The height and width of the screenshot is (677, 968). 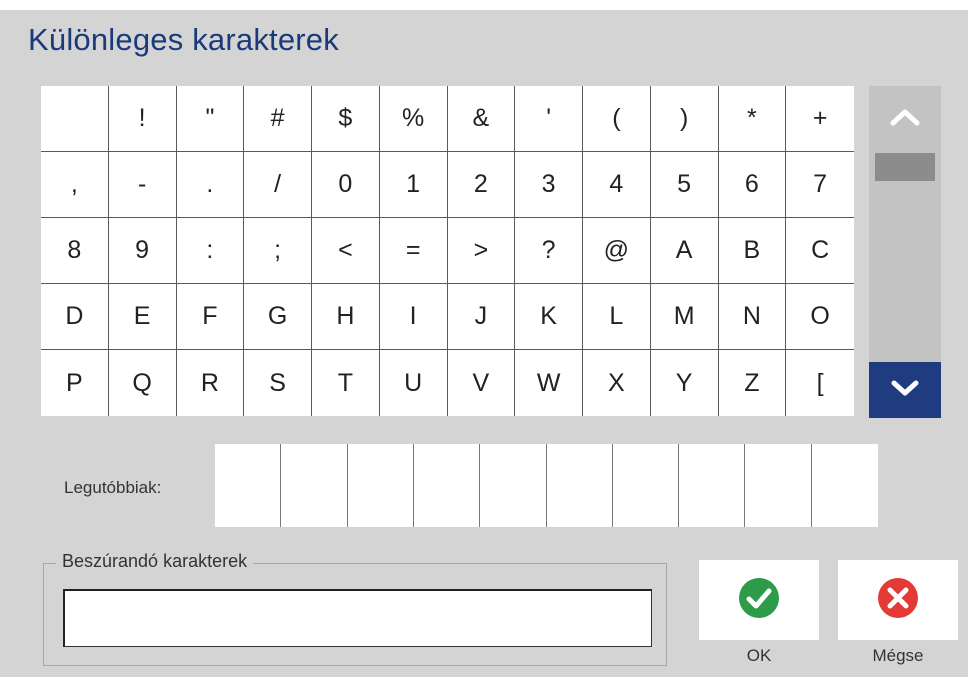 I want to click on character-cell: =, so click(x=413, y=251).